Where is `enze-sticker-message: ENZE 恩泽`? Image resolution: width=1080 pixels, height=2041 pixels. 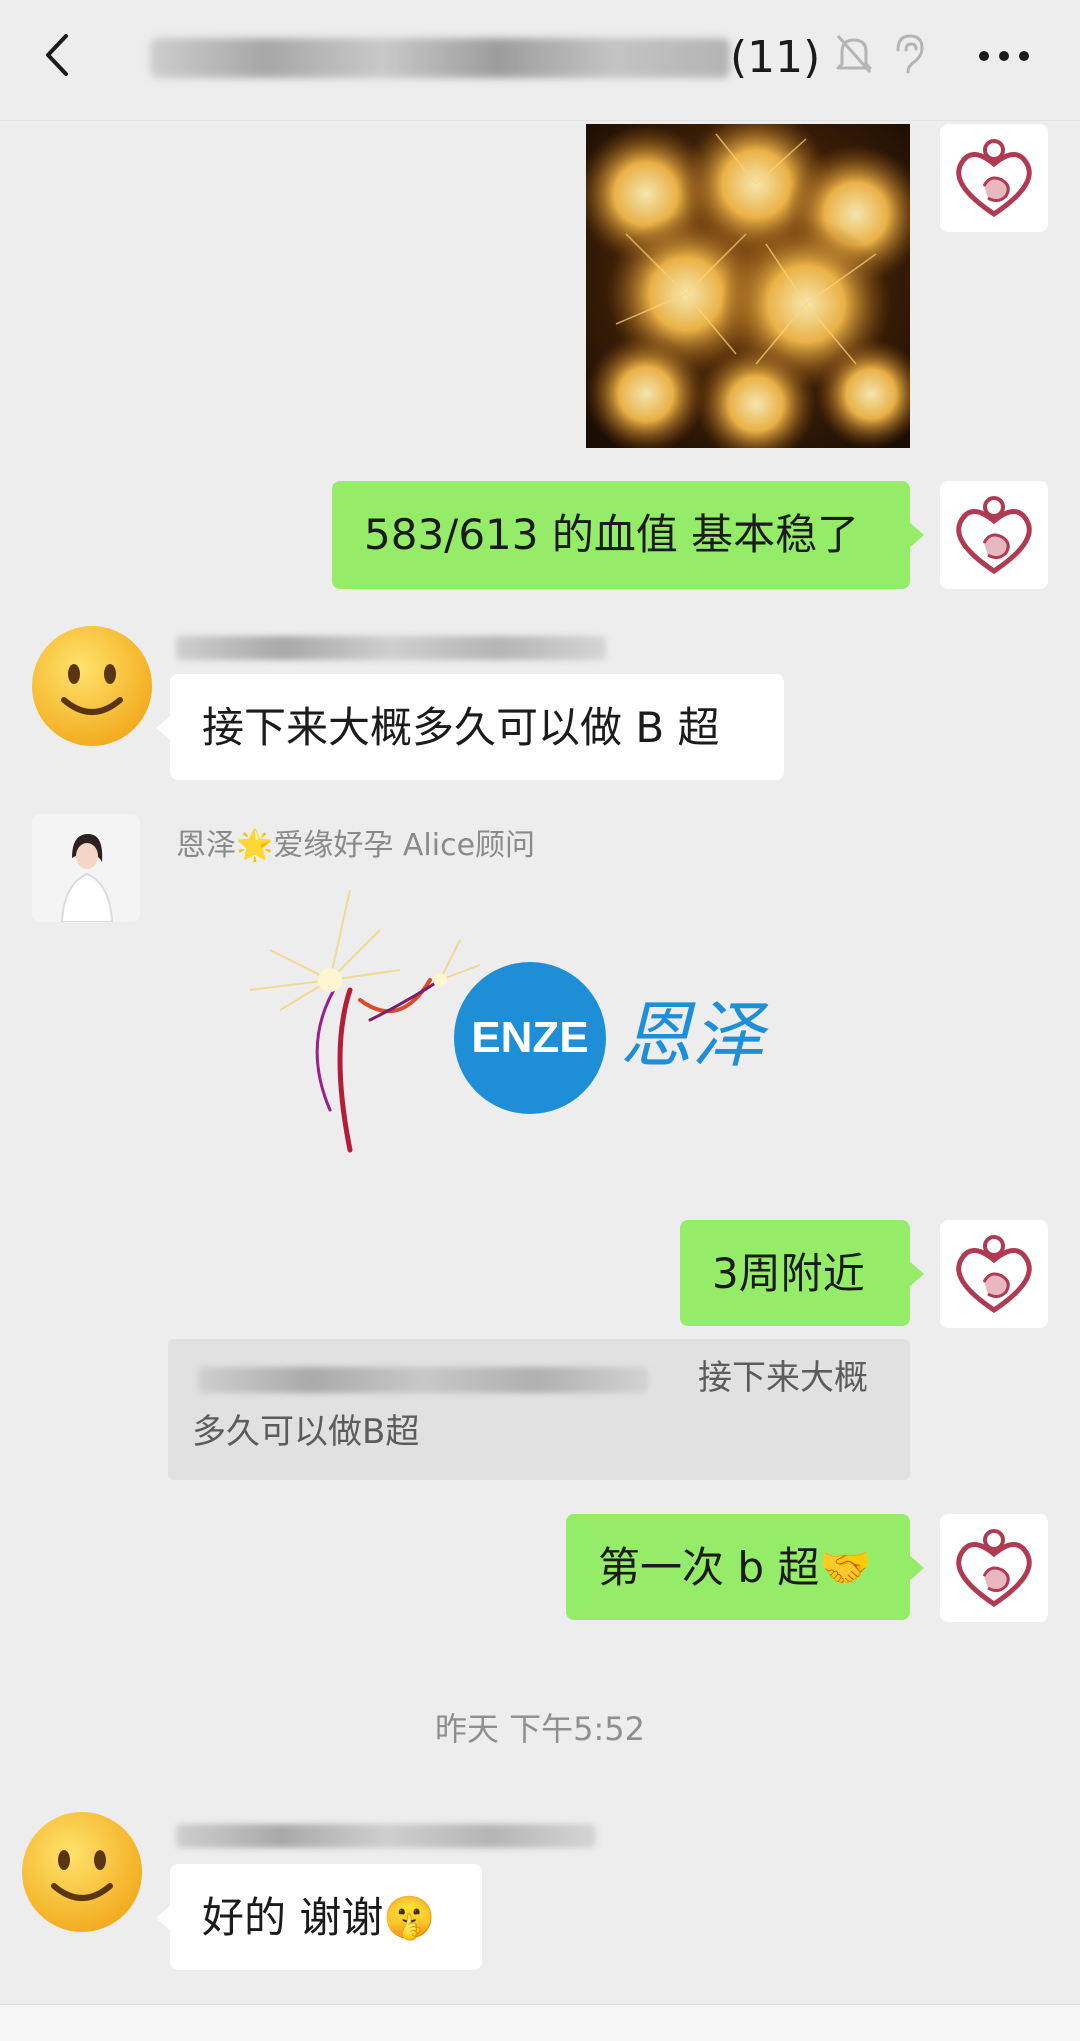
enze-sticker-message: ENZE 恩泽 is located at coordinates (495, 1030).